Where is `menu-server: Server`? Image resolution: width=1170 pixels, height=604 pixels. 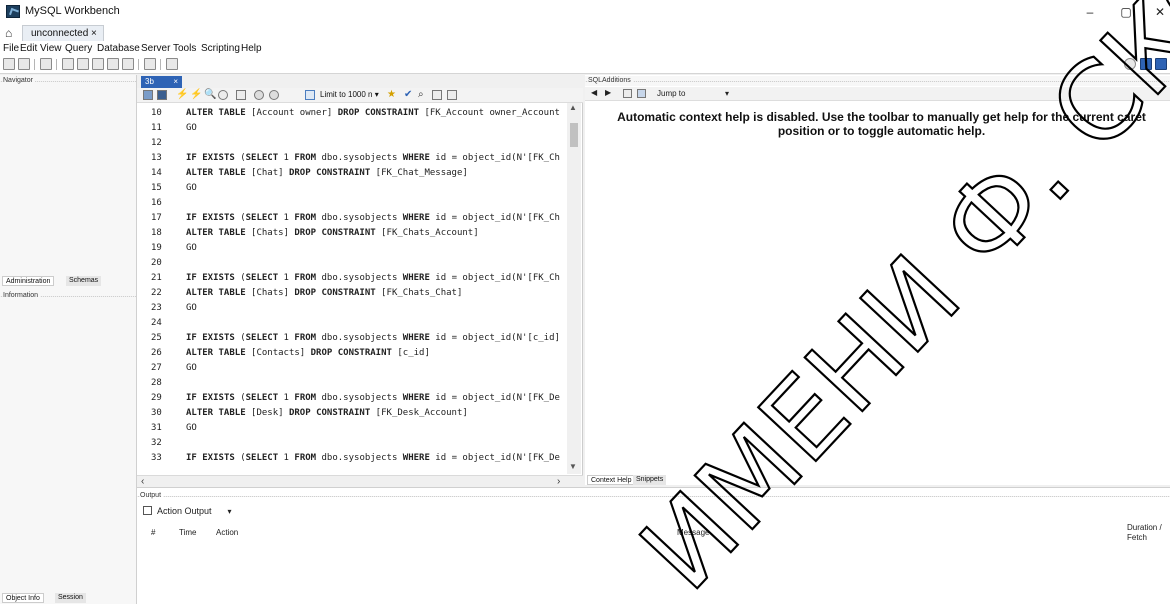 menu-server: Server is located at coordinates (155, 48).